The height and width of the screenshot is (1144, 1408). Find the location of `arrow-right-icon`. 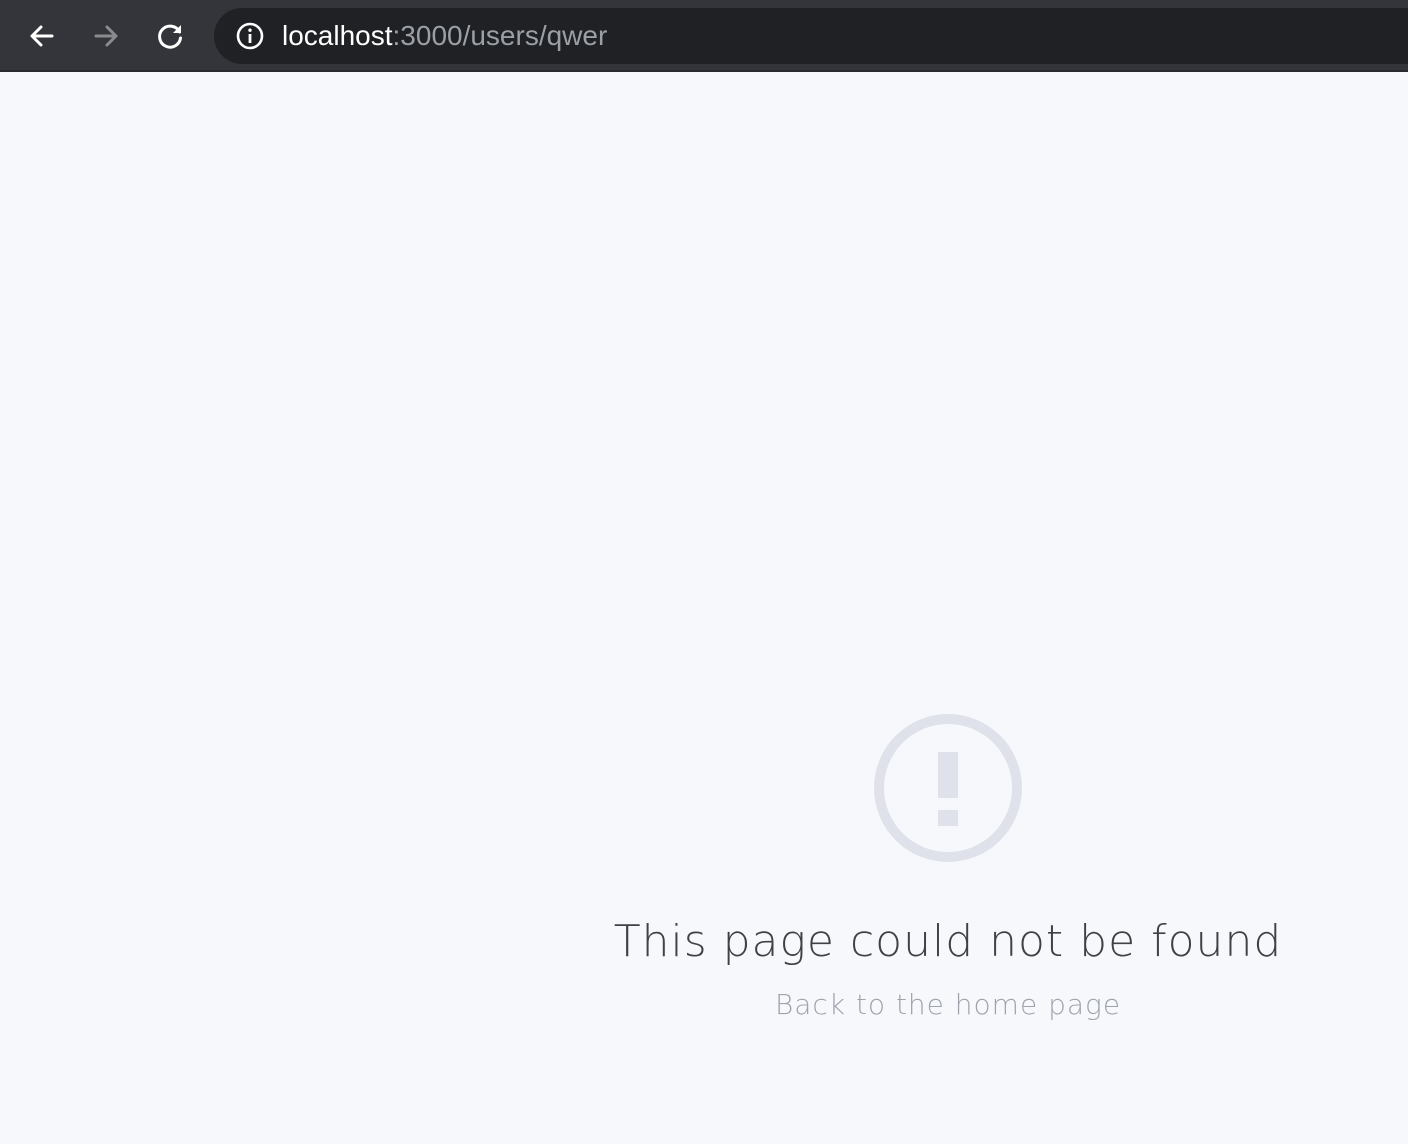

arrow-right-icon is located at coordinates (106, 36).